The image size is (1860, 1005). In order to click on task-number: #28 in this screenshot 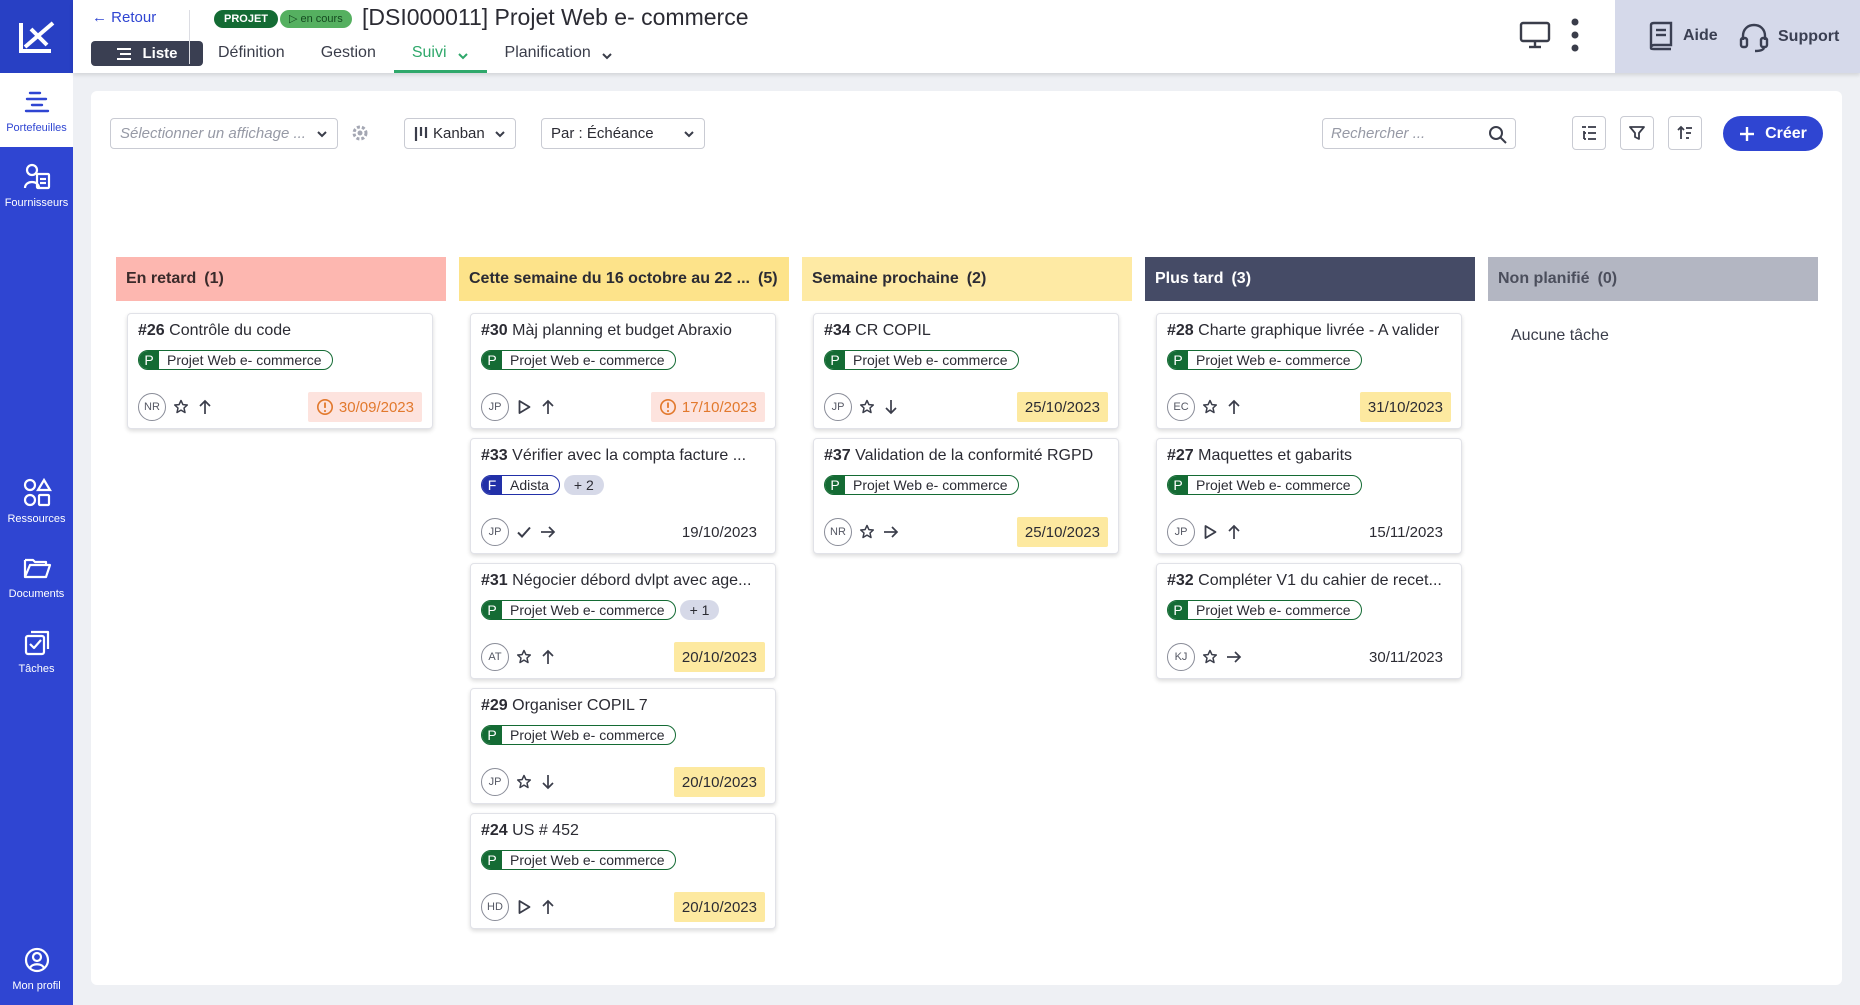, I will do `click(1180, 330)`.